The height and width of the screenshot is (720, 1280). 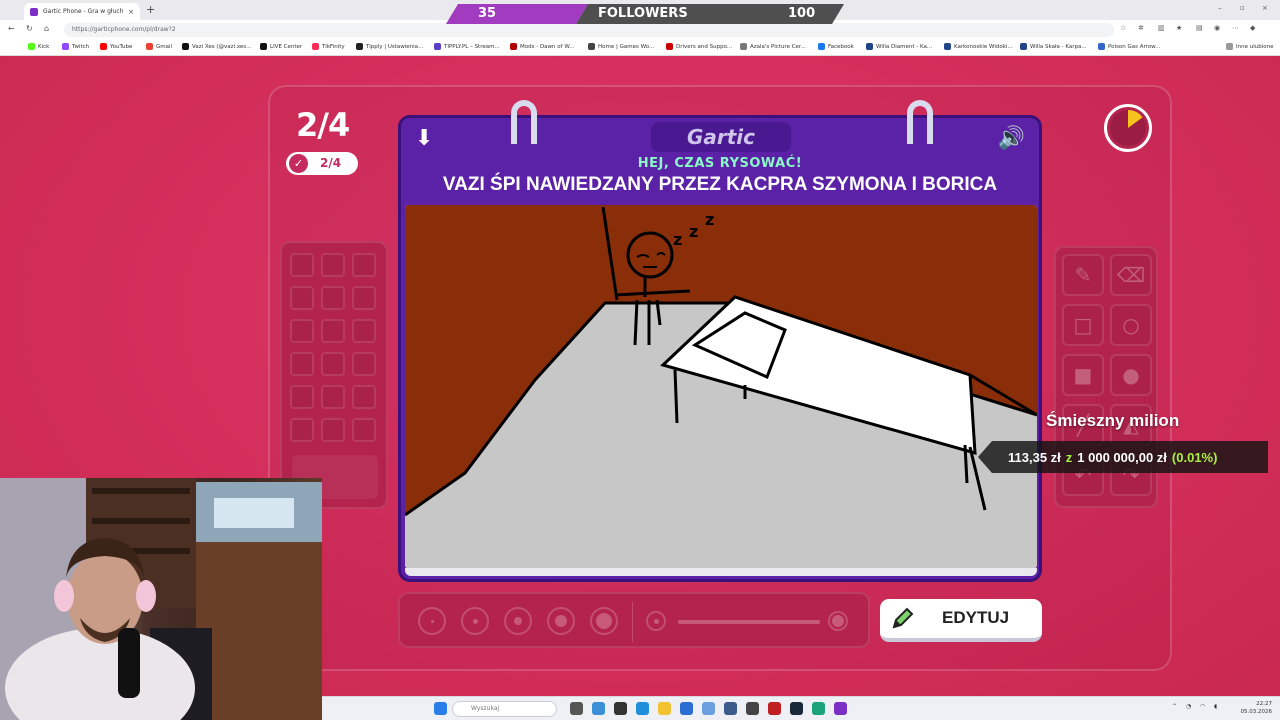 What do you see at coordinates (1202, 706) in the screenshot?
I see `wifi-icon: ◠` at bounding box center [1202, 706].